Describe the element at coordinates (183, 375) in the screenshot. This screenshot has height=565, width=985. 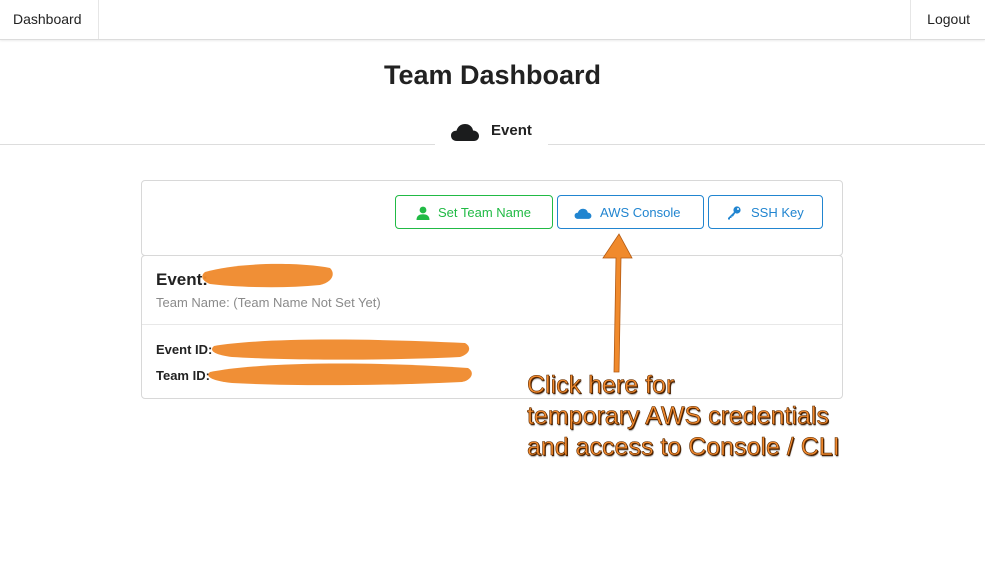
I see `team-id-label: Team ID:` at that location.